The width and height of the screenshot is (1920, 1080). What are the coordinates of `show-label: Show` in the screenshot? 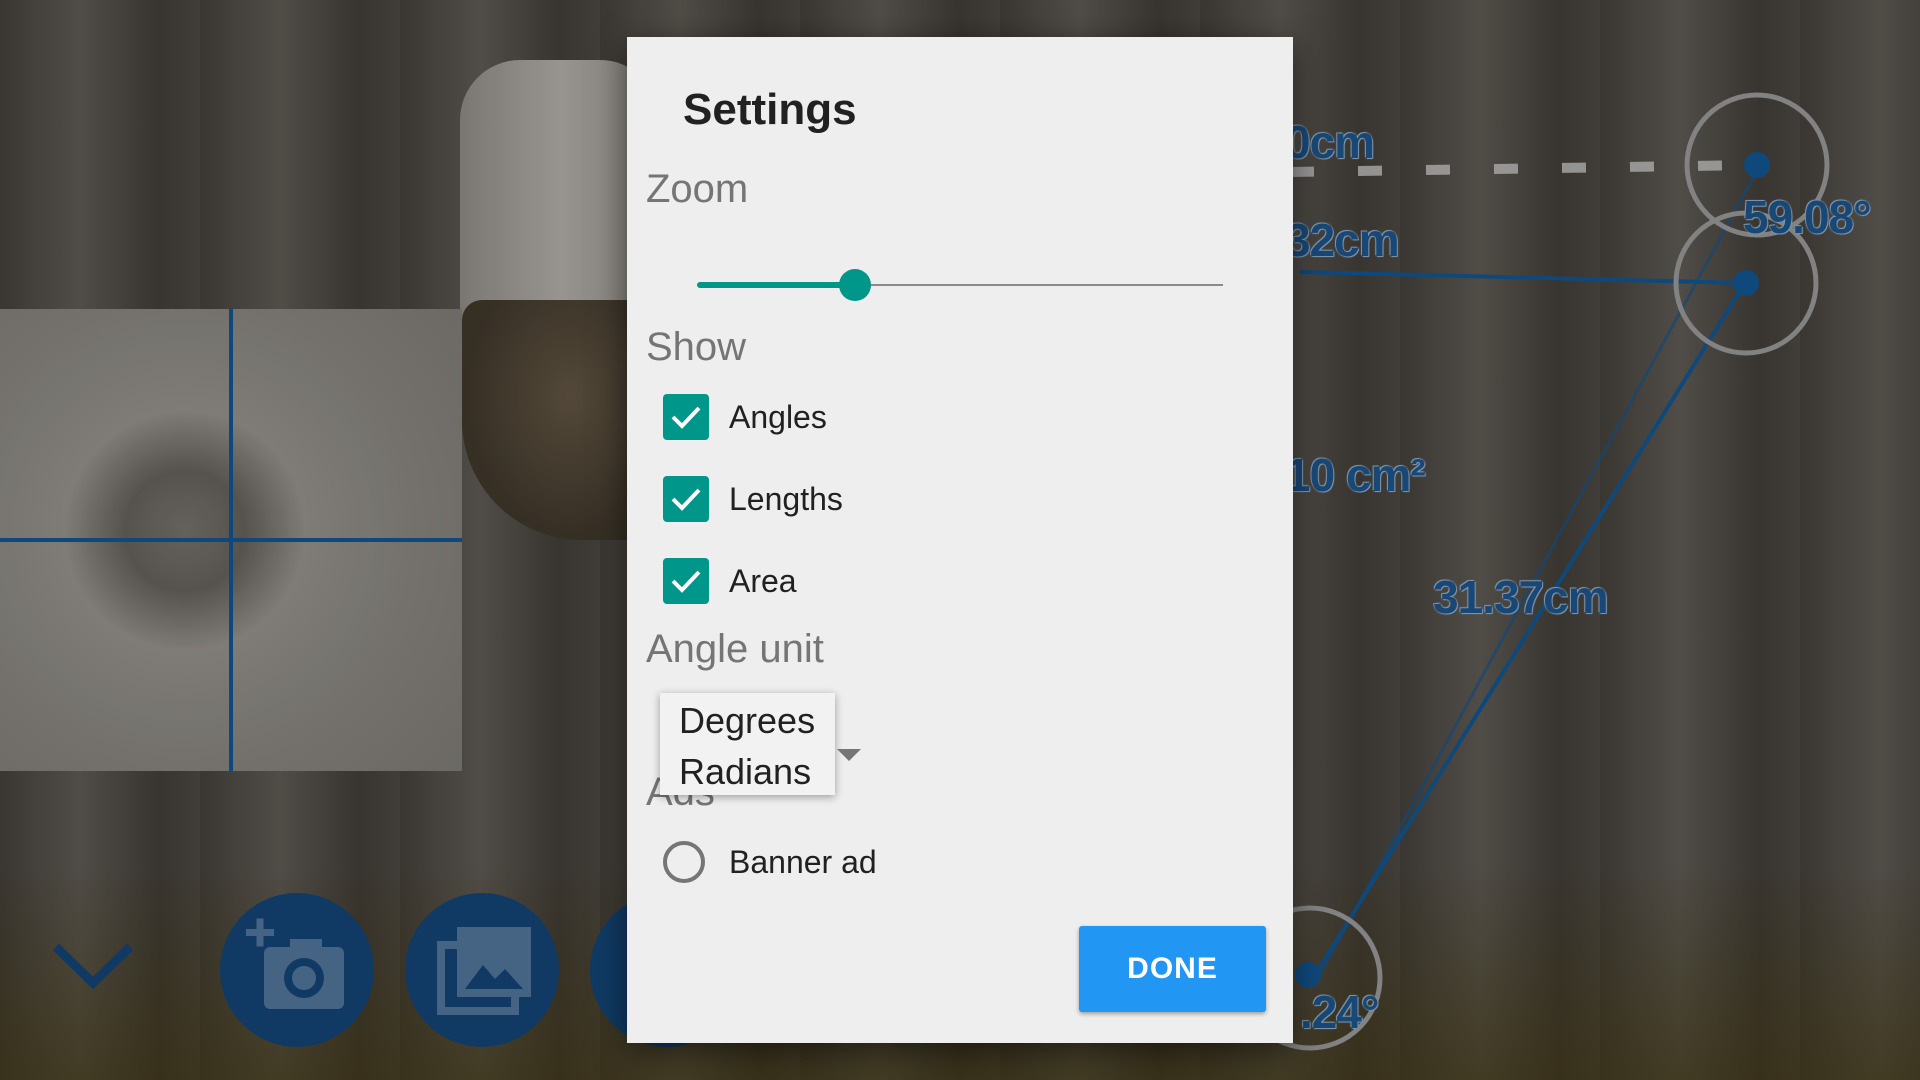 It's located at (696, 347).